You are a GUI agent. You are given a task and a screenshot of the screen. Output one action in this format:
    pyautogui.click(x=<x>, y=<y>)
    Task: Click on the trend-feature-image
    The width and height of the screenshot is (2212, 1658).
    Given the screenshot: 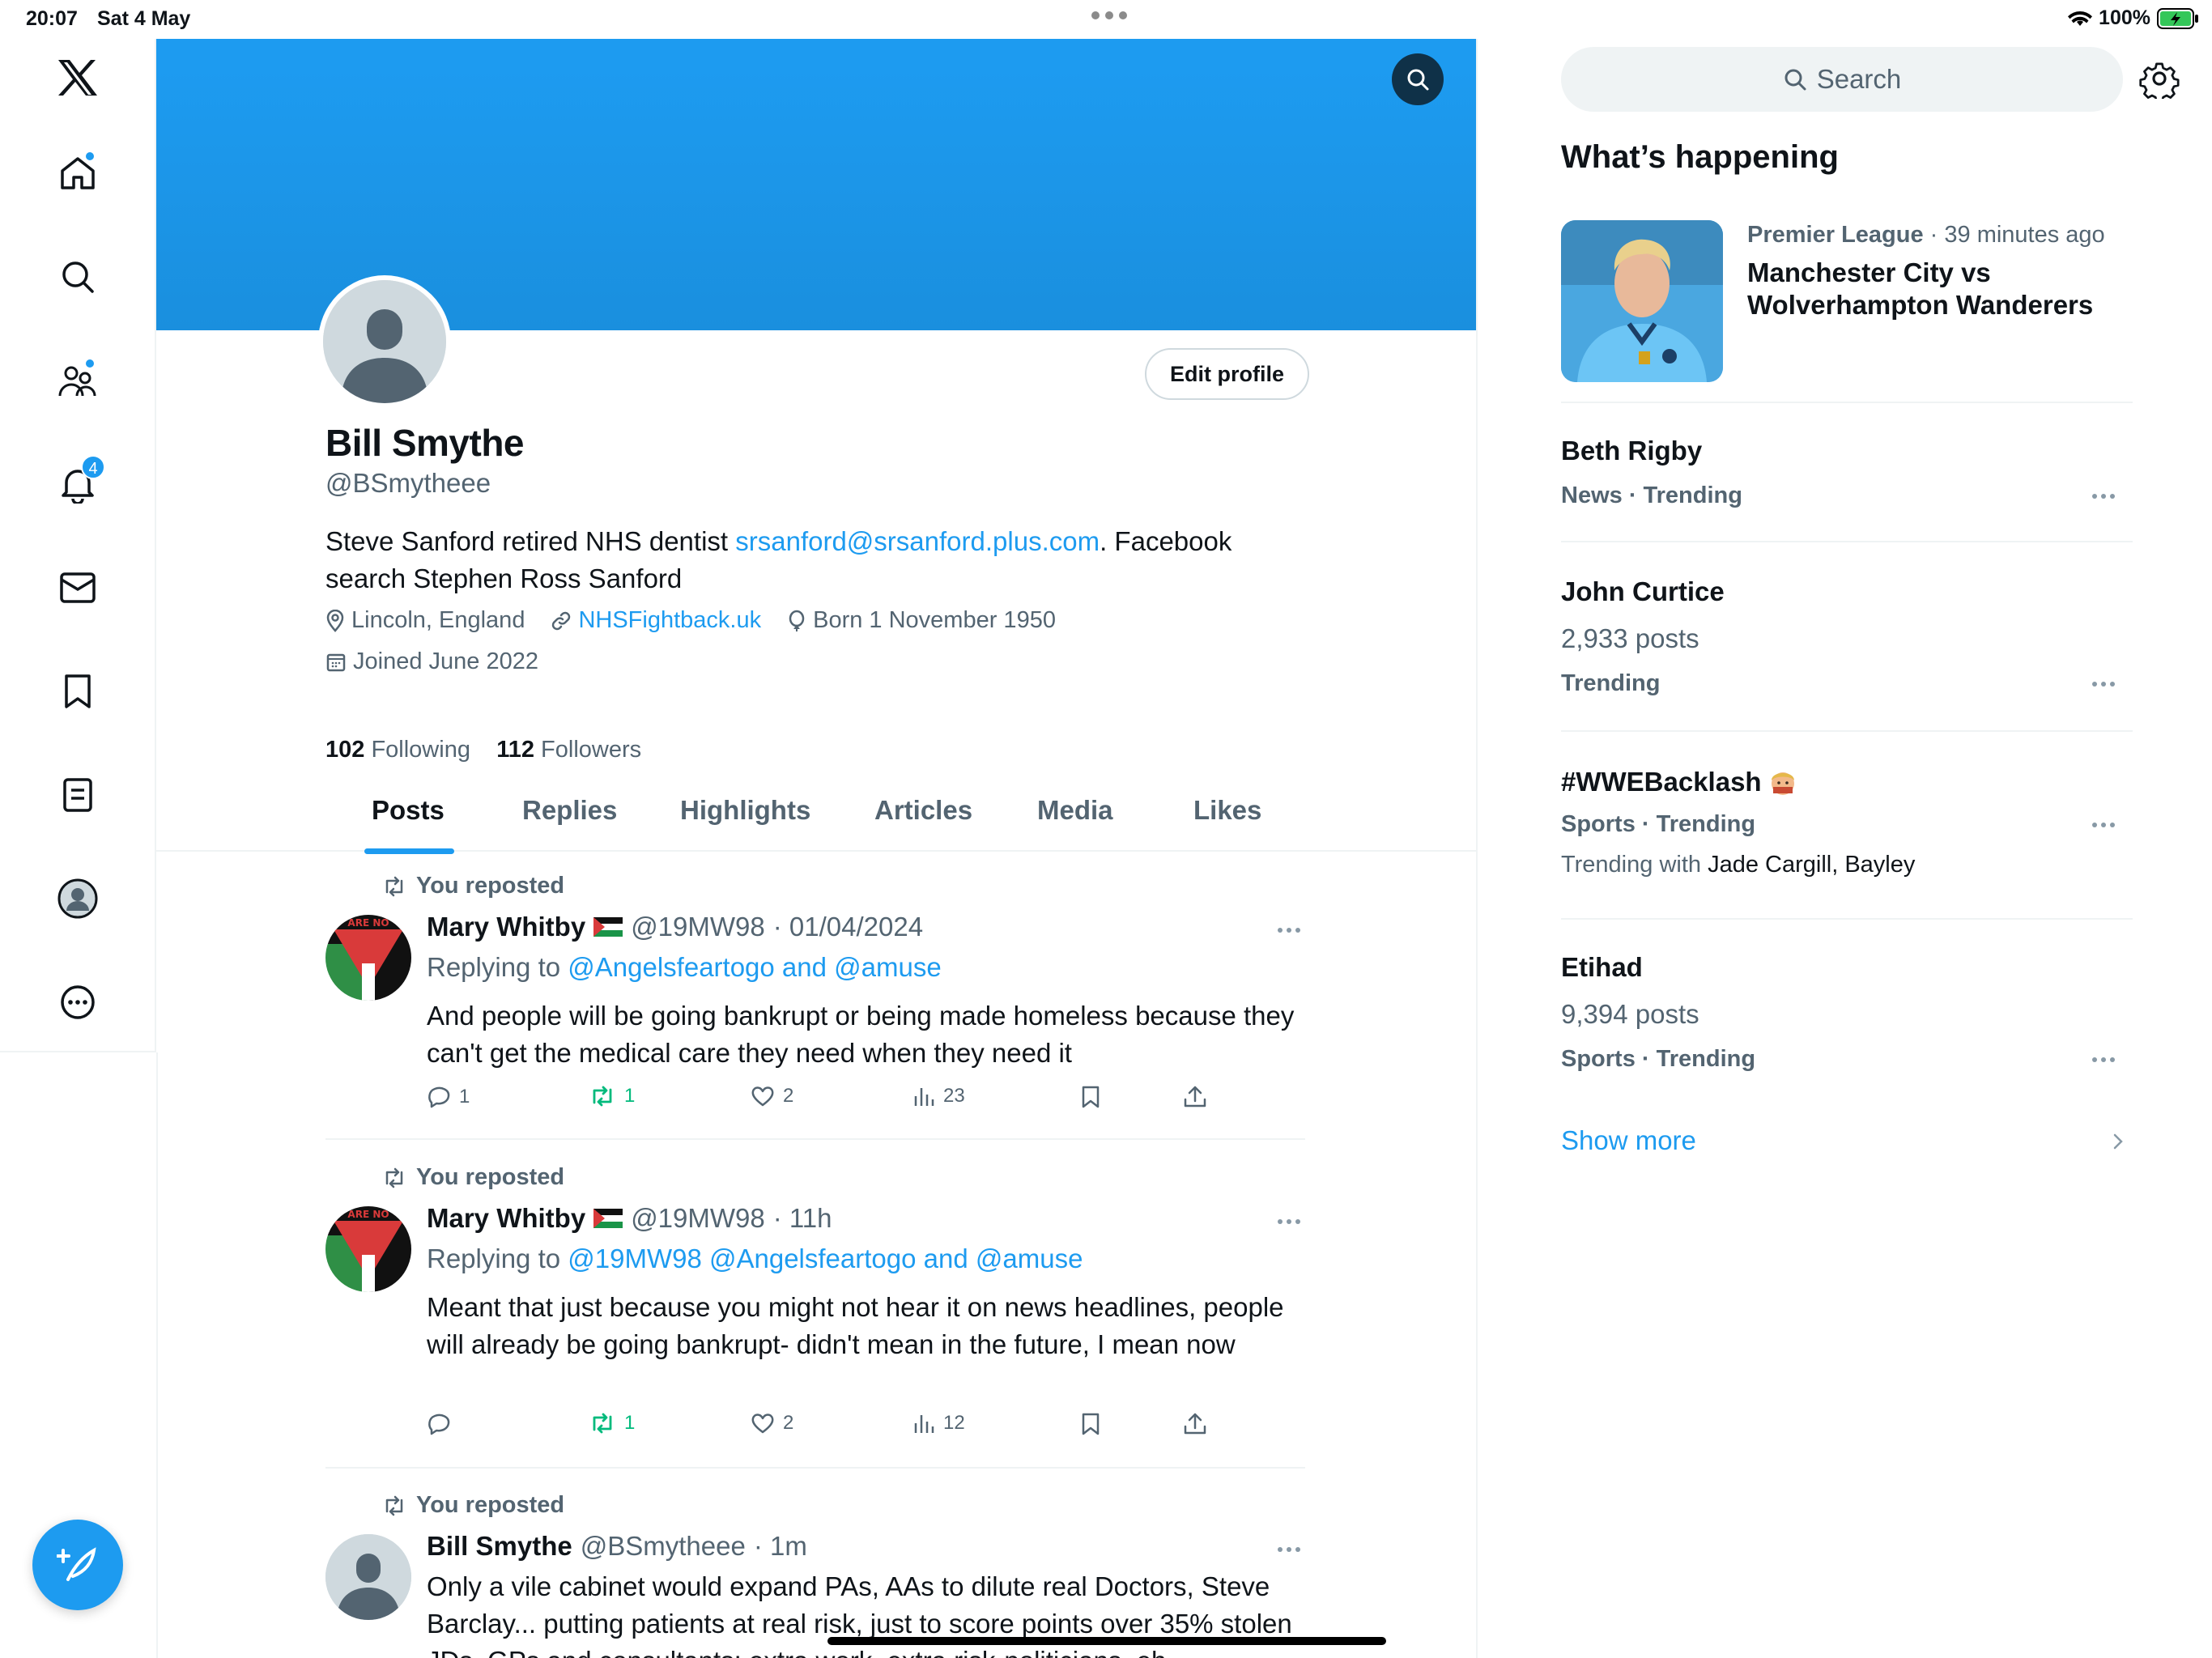 What is the action you would take?
    pyautogui.click(x=1642, y=301)
    